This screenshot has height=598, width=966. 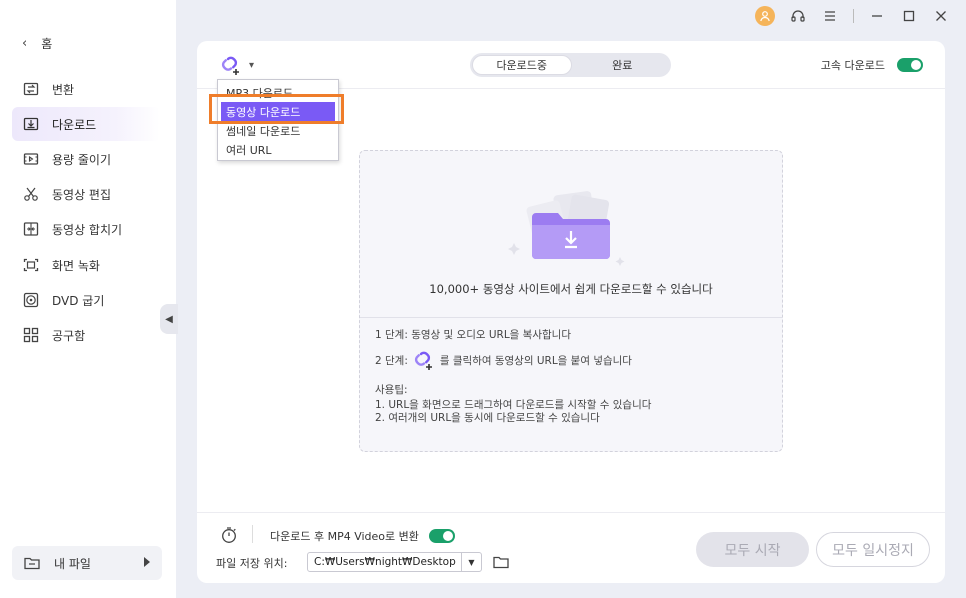 I want to click on tab-completed: 완료, so click(x=623, y=65).